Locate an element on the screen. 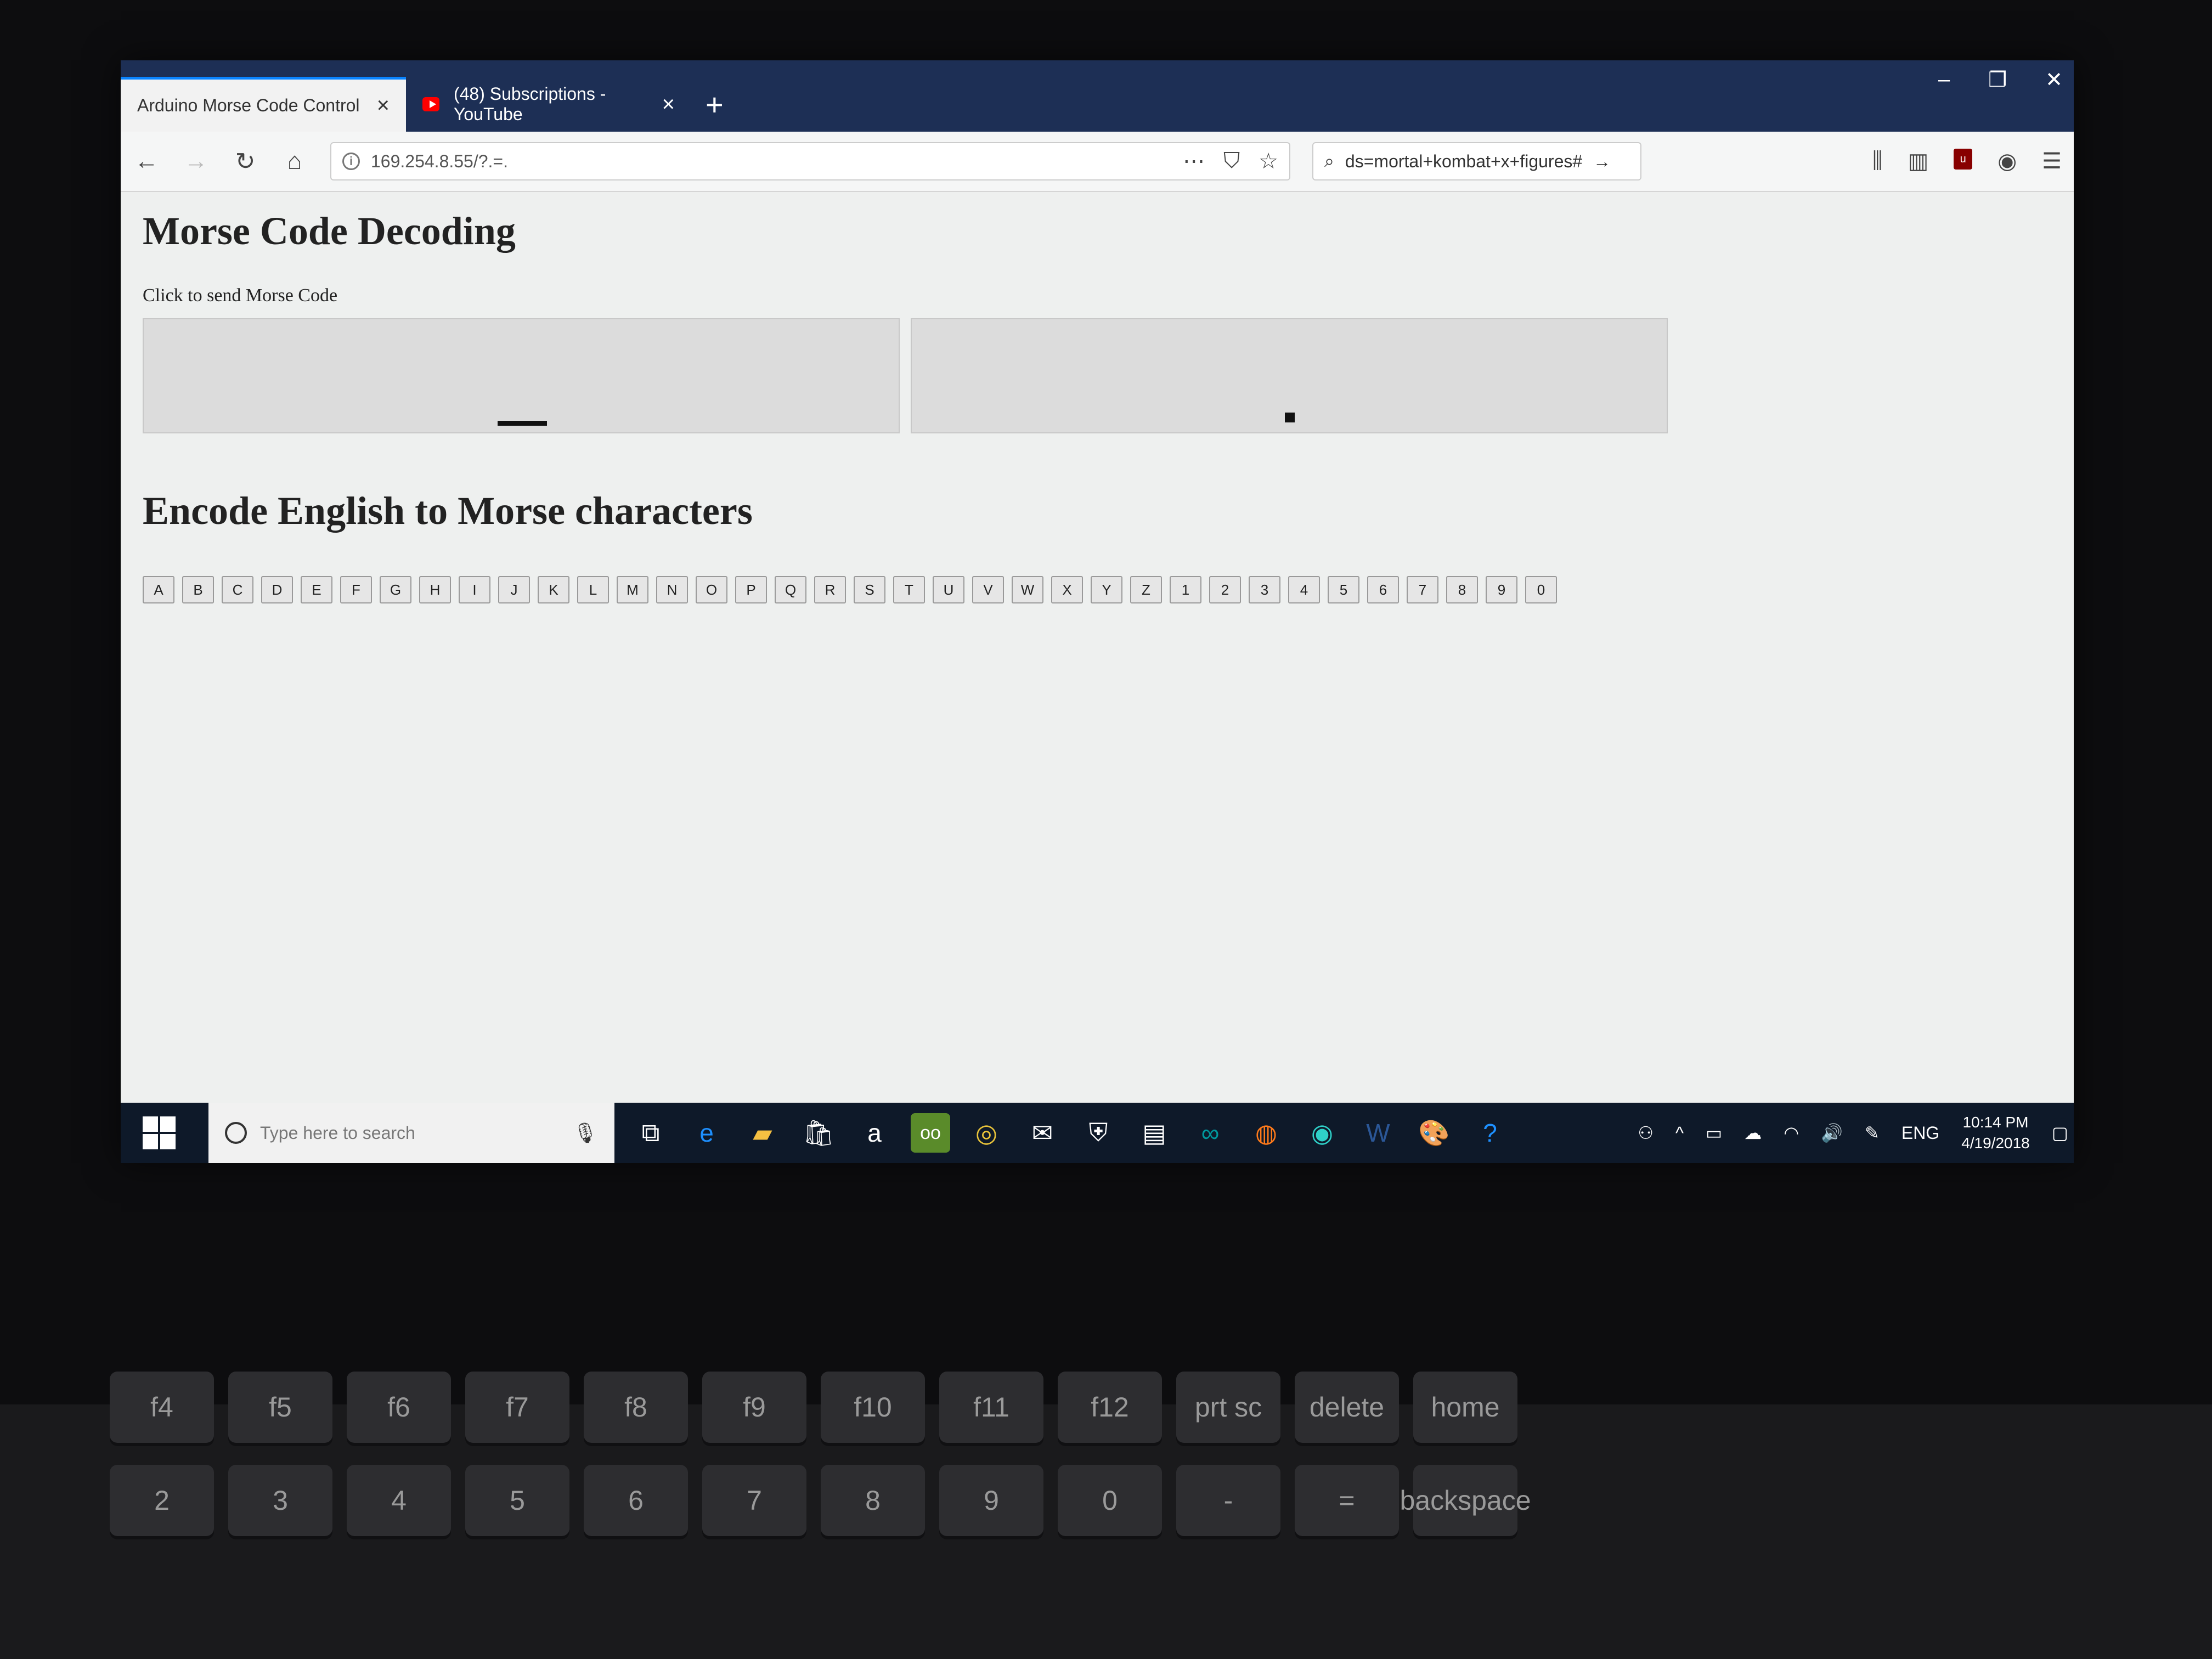  system-tray: ⚇ ^ ▭ ☁ ◠ 🔊 ✎ ENG 10:14 PM 4/19/2018 ▢ is located at coordinates (1853, 1133).